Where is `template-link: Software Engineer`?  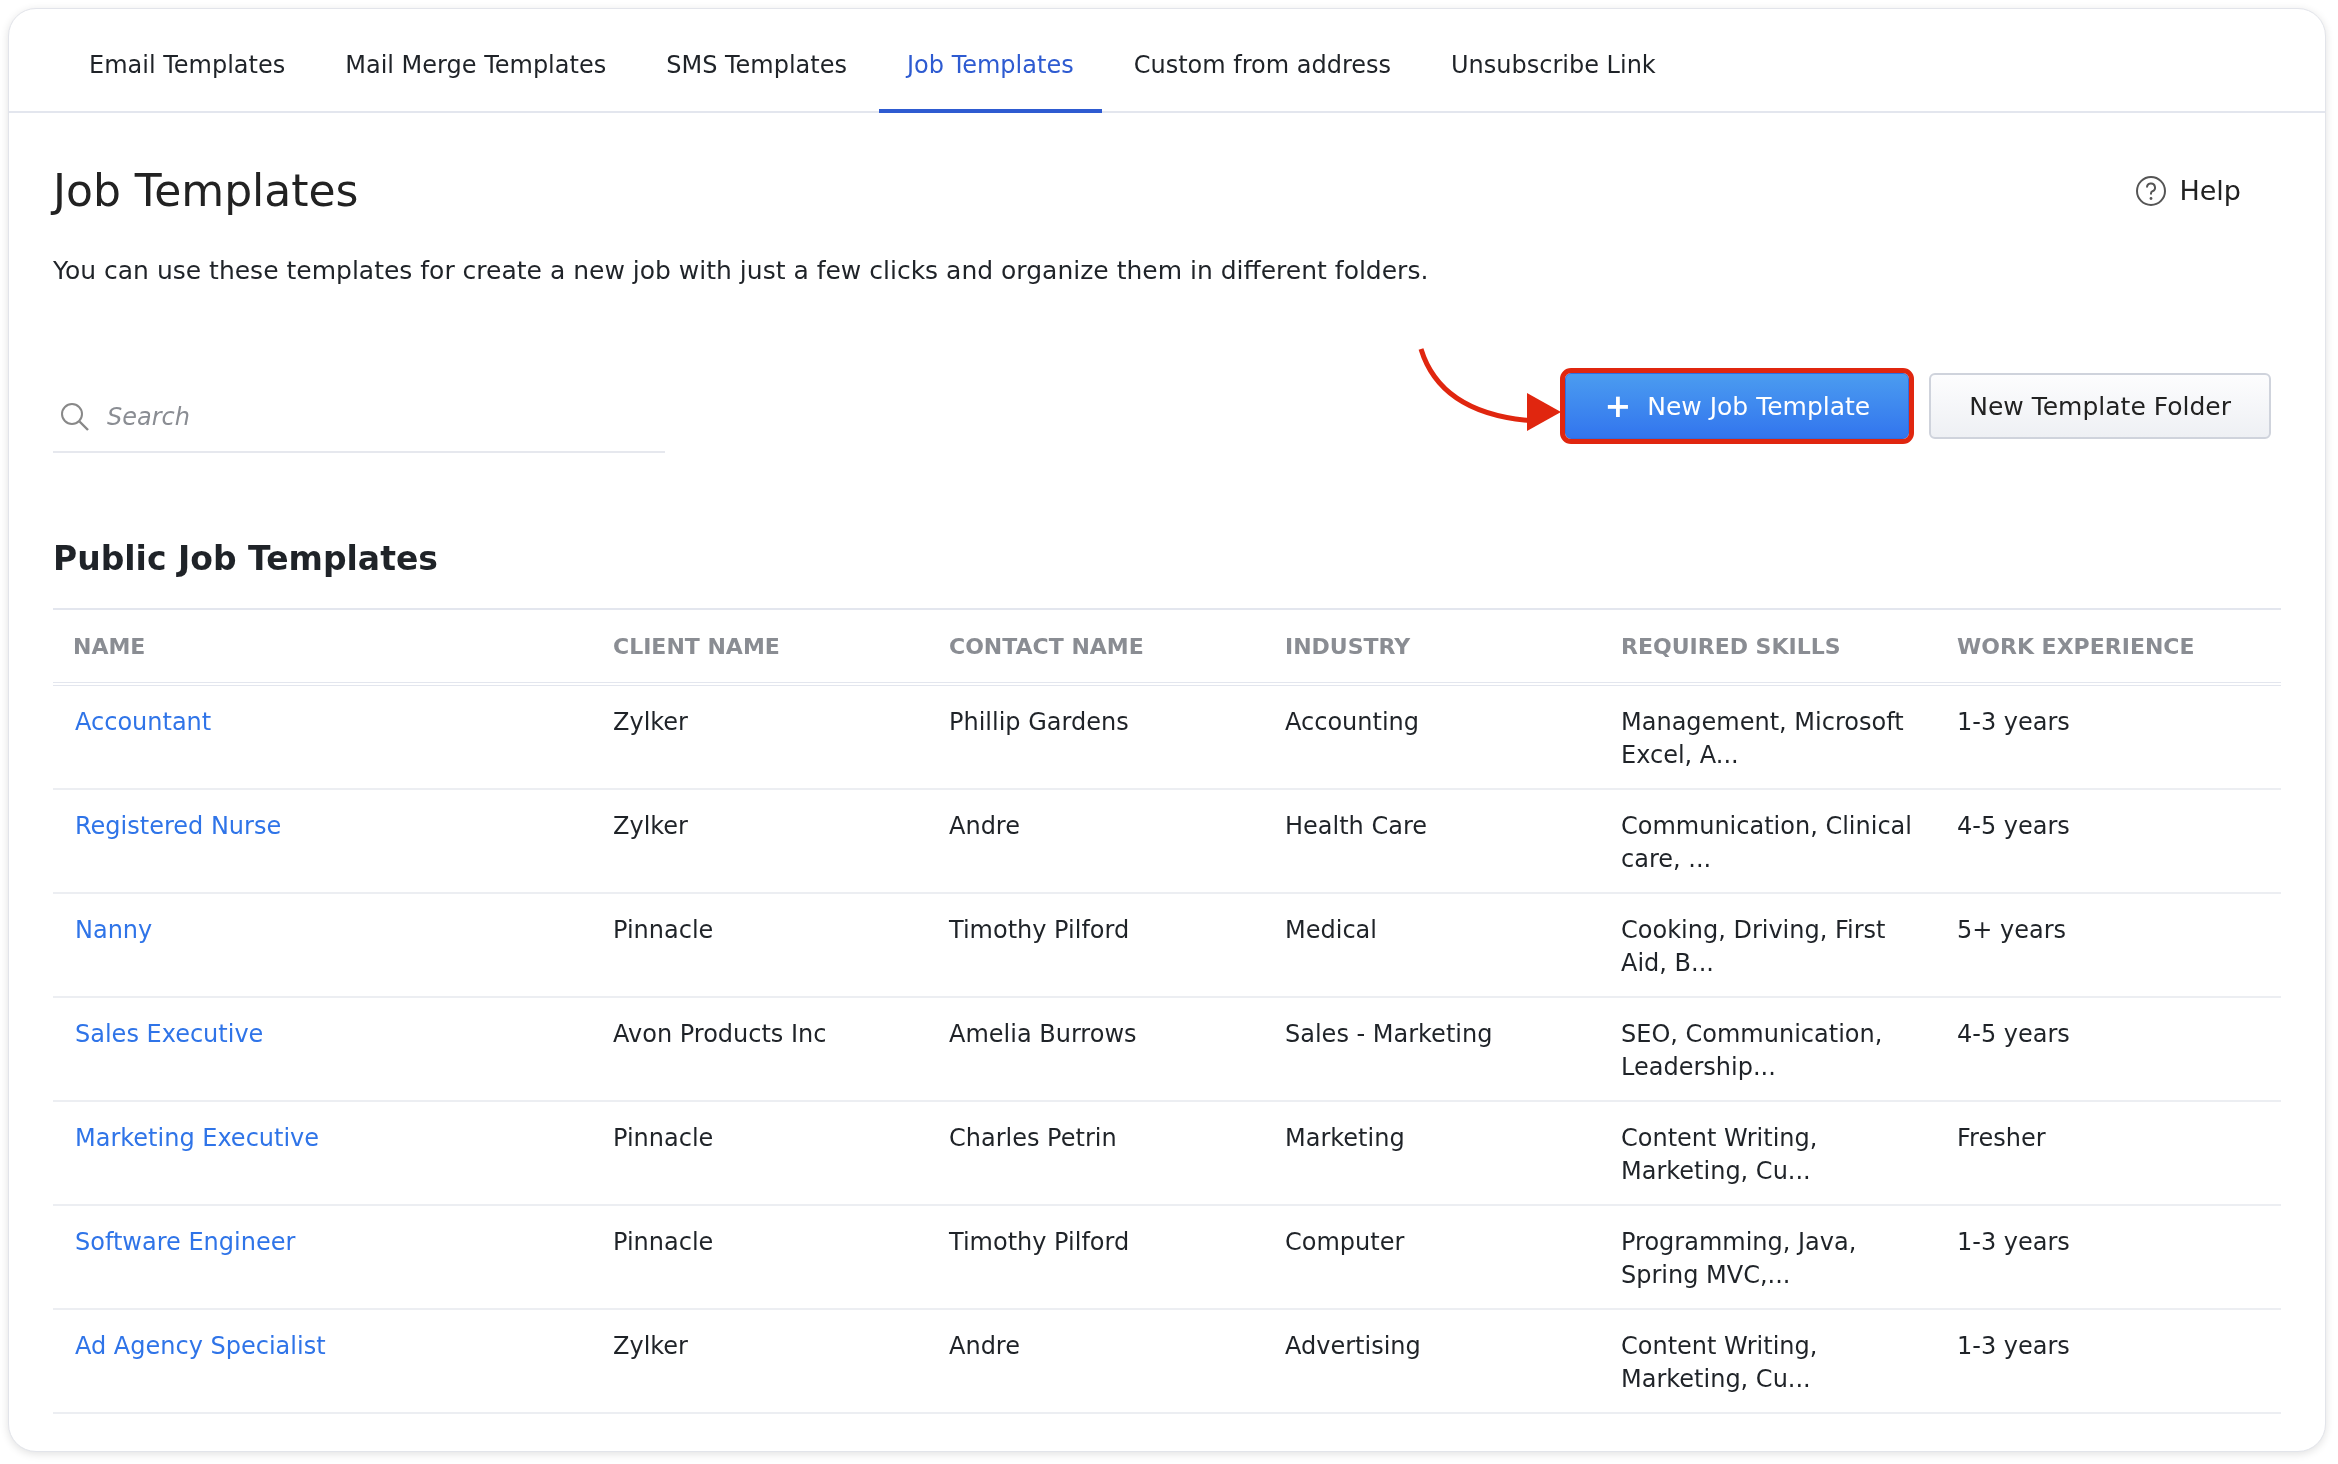 template-link: Software Engineer is located at coordinates (185, 1242).